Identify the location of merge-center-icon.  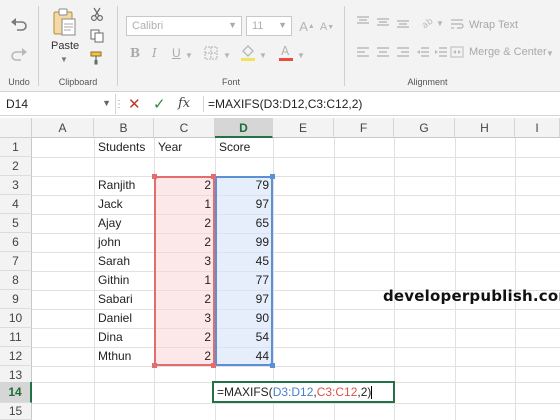
(457, 52).